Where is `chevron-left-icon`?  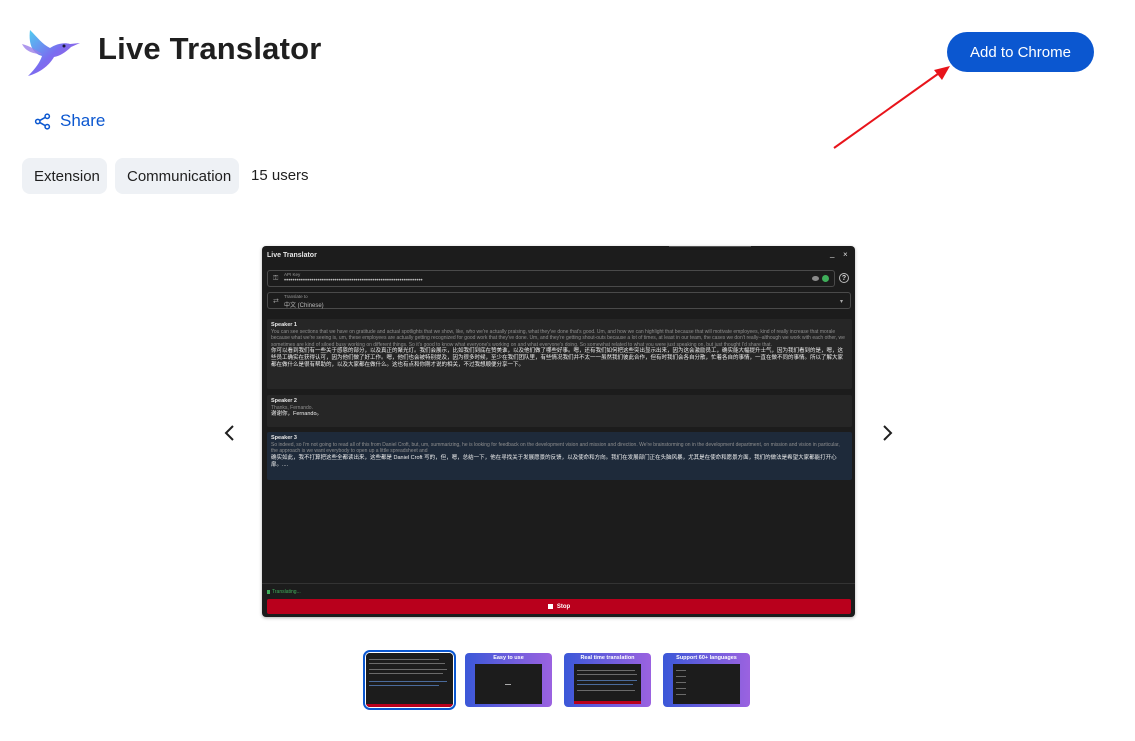
chevron-left-icon is located at coordinates (229, 433).